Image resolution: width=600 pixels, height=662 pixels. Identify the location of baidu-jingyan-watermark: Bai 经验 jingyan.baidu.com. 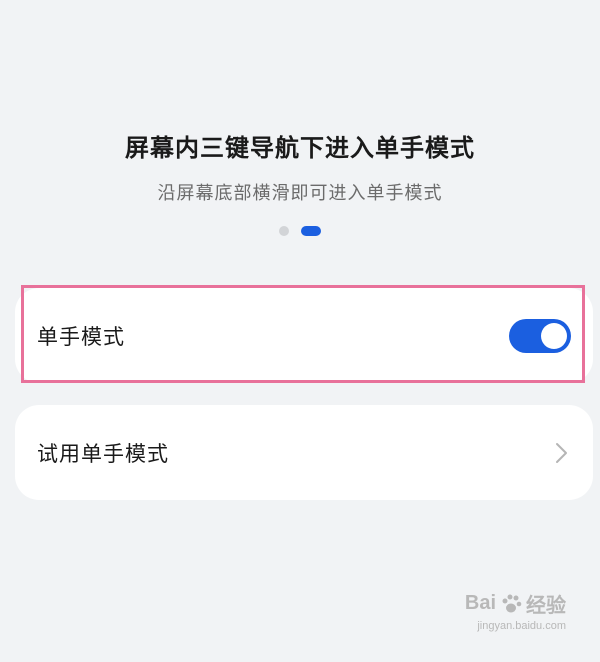
(515, 610).